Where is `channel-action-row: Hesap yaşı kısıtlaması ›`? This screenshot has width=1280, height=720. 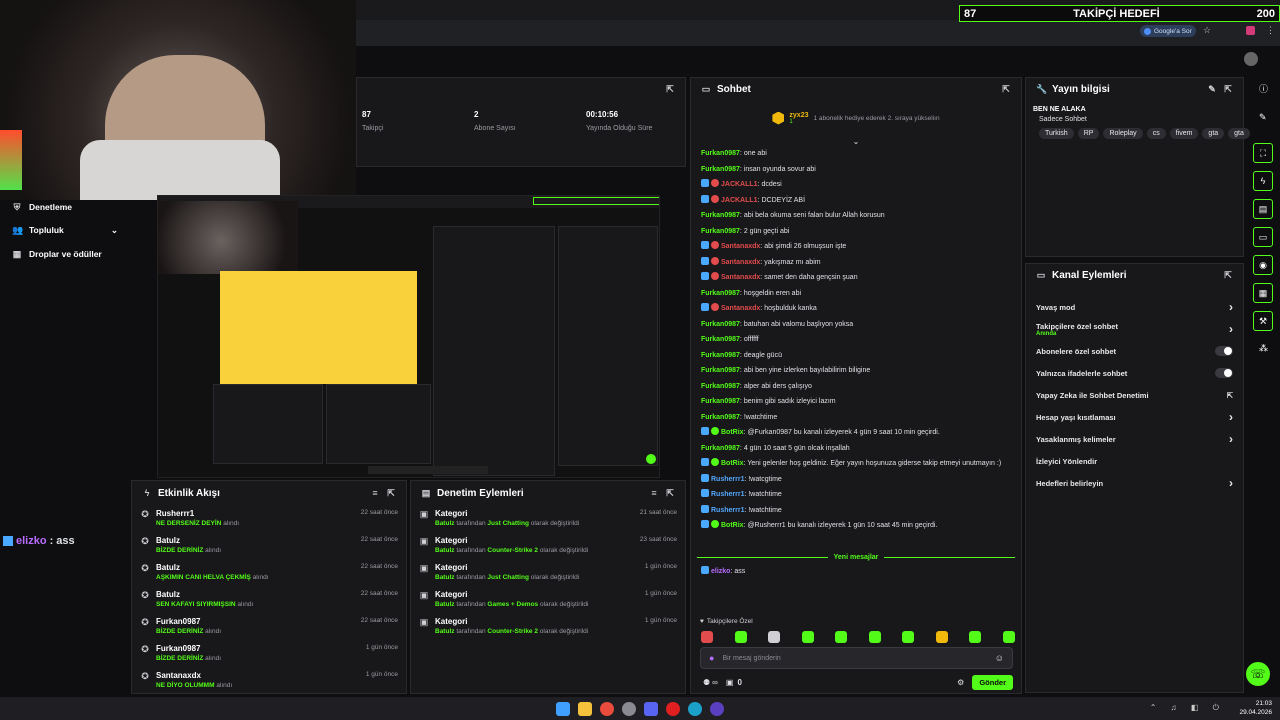
channel-action-row: Hesap yaşı kısıtlaması › is located at coordinates (1134, 417).